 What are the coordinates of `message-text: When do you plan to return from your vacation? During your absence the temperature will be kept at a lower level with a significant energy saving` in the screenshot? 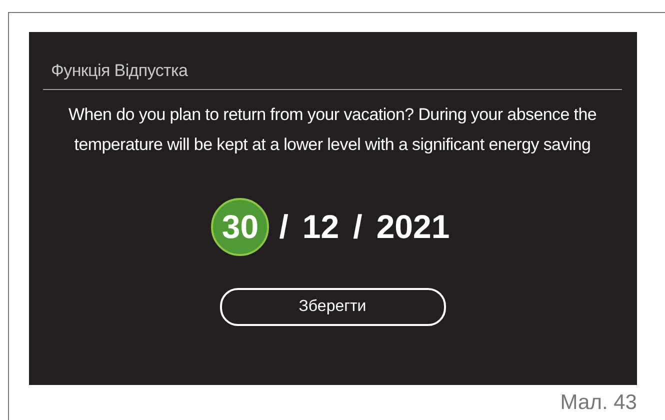 It's located at (332, 130).